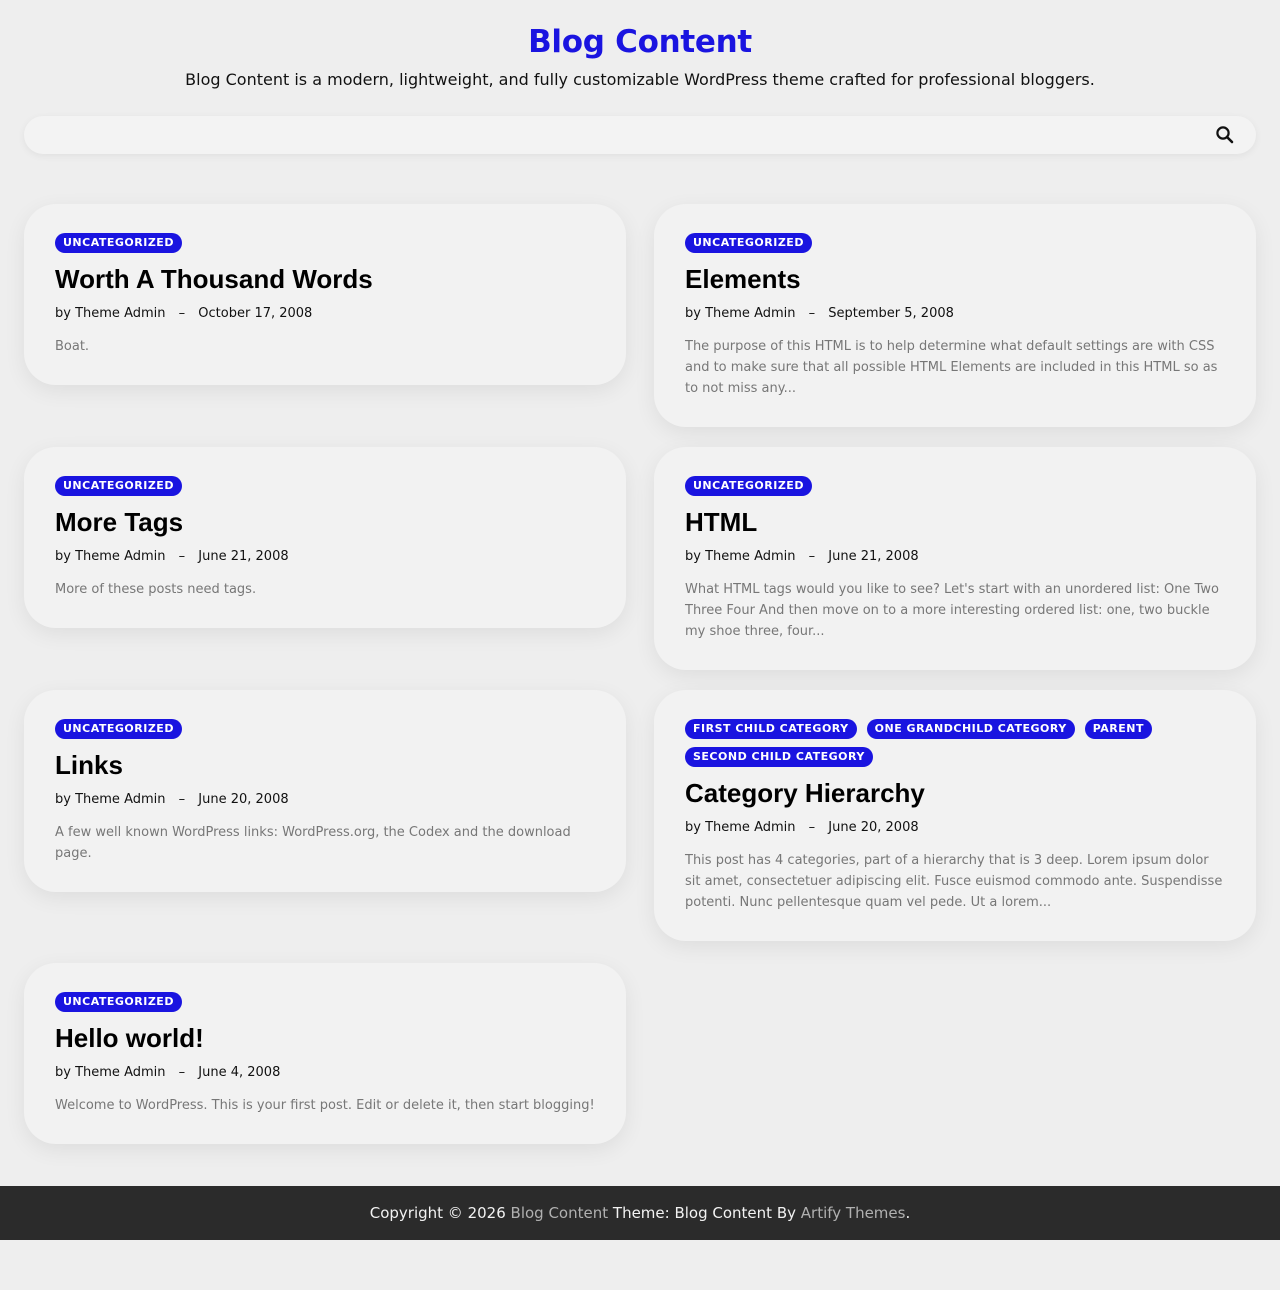 The height and width of the screenshot is (1290, 1280). I want to click on search-input, so click(604, 135).